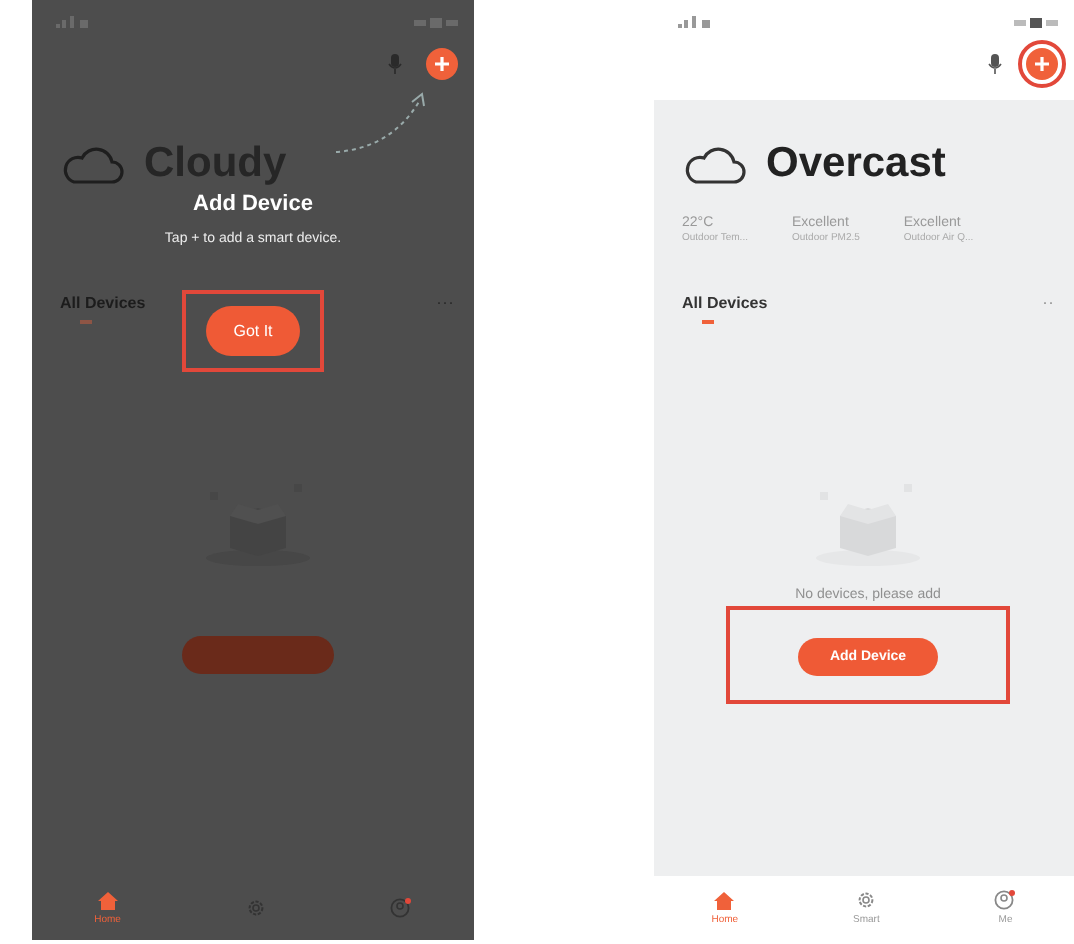 Image resolution: width=1074 pixels, height=944 pixels. I want to click on more-button: ··, so click(1048, 302).